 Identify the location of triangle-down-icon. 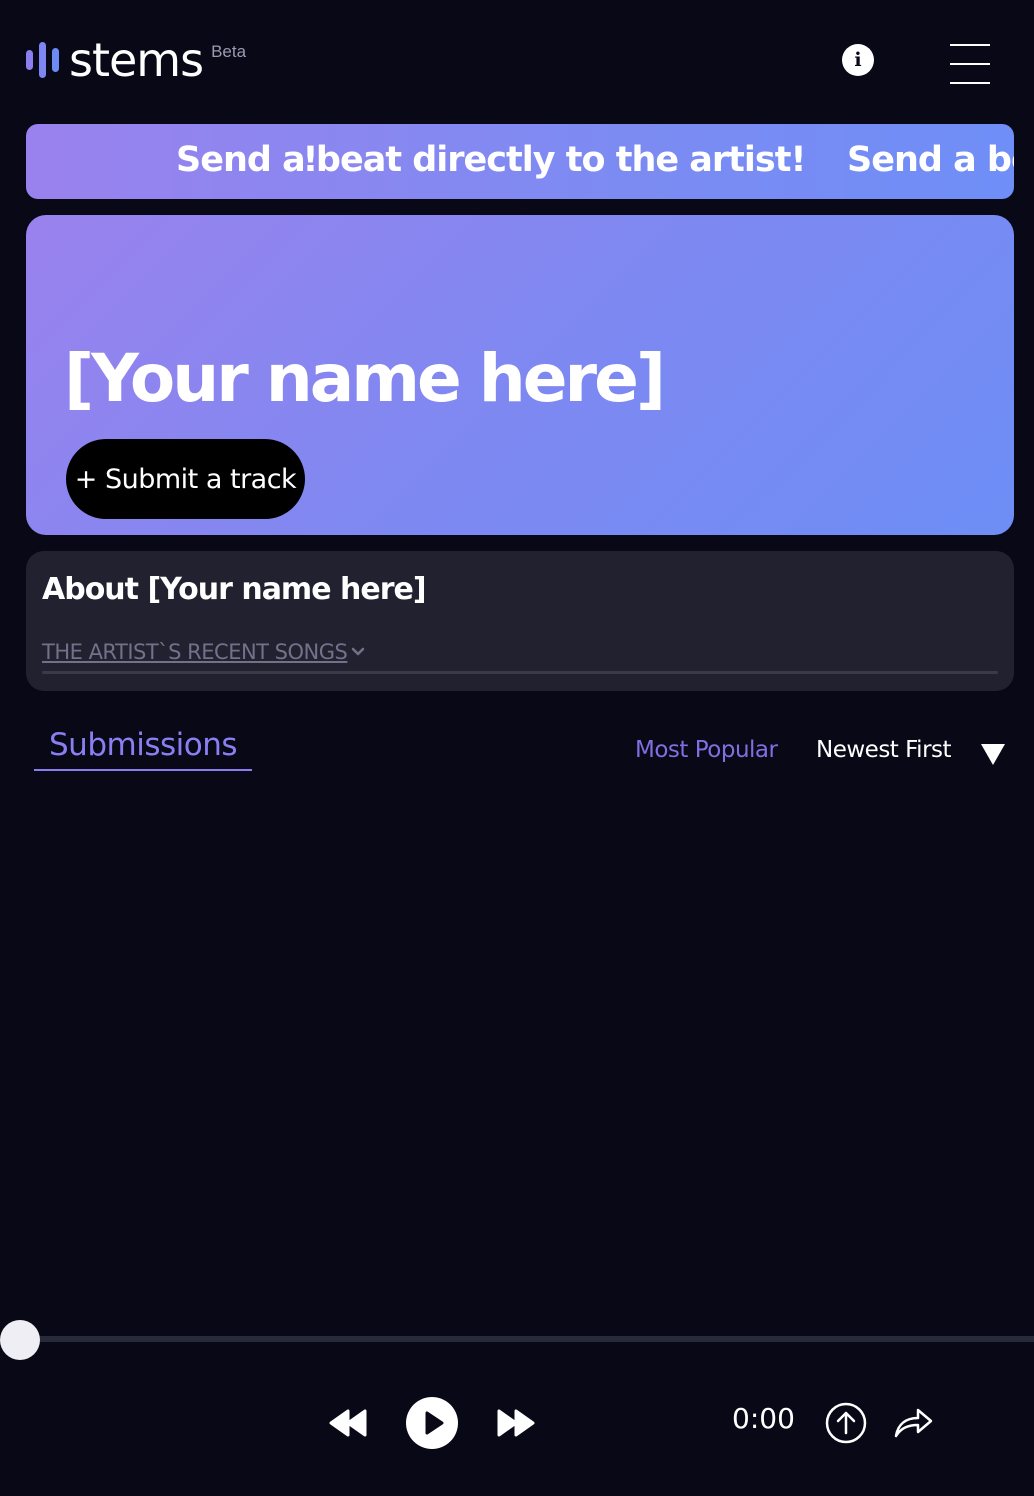
(993, 754).